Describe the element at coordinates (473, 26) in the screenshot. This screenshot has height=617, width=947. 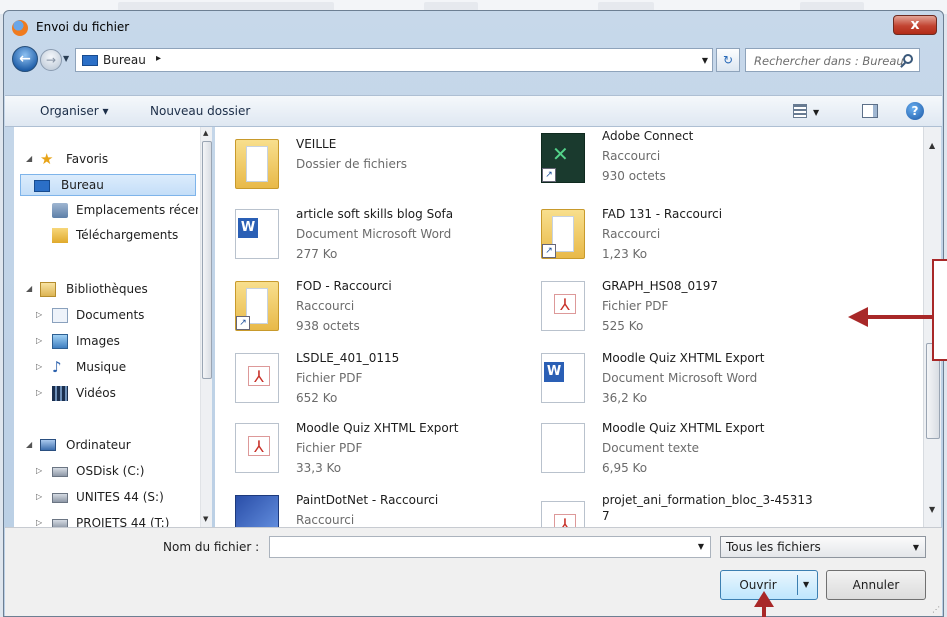
I see `title-bar: Envoi du fichier x` at that location.